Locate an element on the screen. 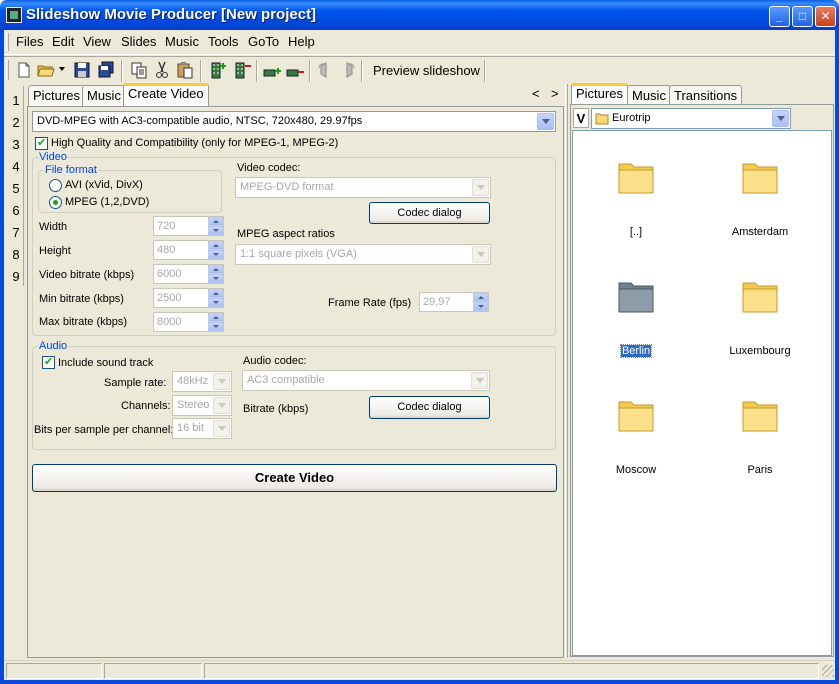 This screenshot has height=684, width=839. maximize-button: □ is located at coordinates (802, 16).